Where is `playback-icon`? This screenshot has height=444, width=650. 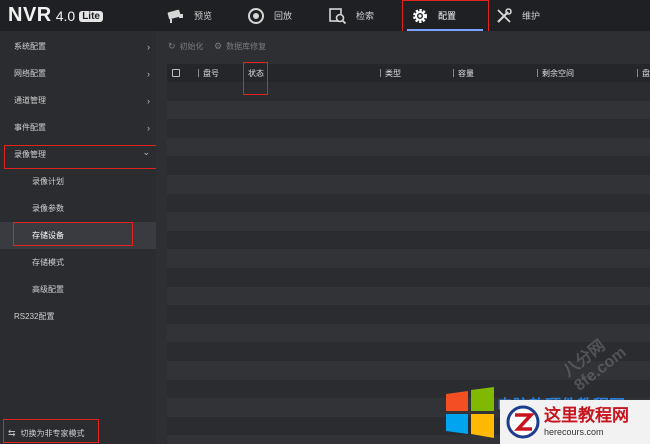
playback-icon is located at coordinates (256, 16).